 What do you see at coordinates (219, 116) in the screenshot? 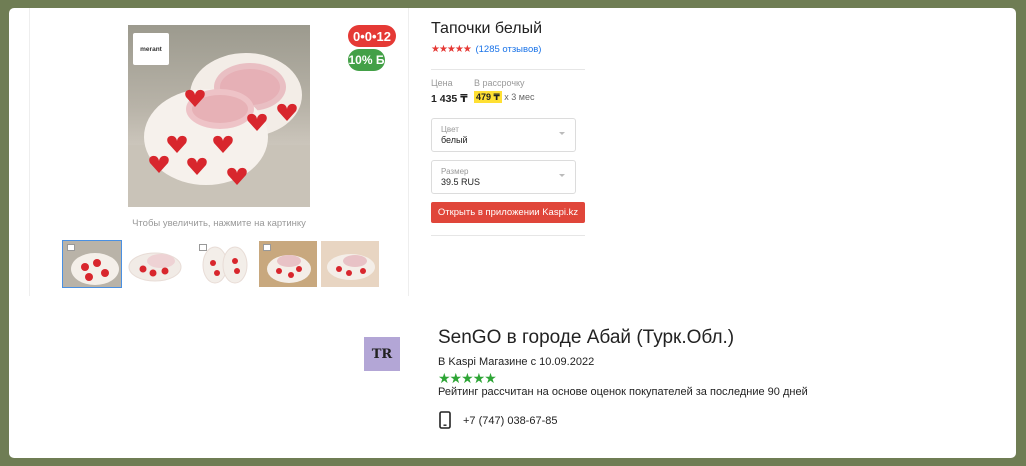
I see `main-product-image: merant` at bounding box center [219, 116].